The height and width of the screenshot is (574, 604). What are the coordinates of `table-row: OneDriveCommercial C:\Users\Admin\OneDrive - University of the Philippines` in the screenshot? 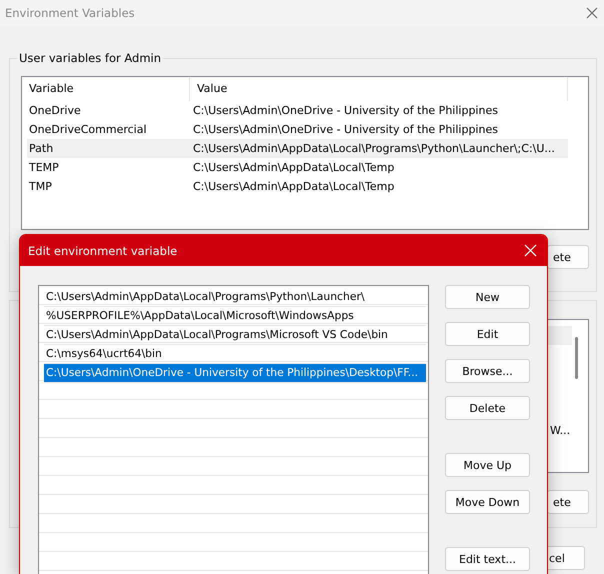 It's located at (297, 129).